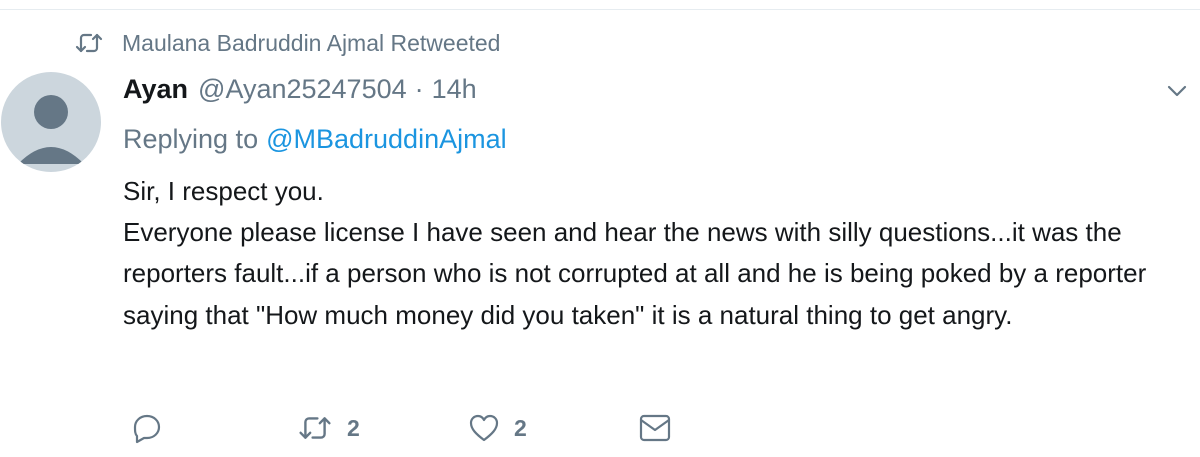 The height and width of the screenshot is (457, 1200). I want to click on default-avatar-icon, so click(51, 129).